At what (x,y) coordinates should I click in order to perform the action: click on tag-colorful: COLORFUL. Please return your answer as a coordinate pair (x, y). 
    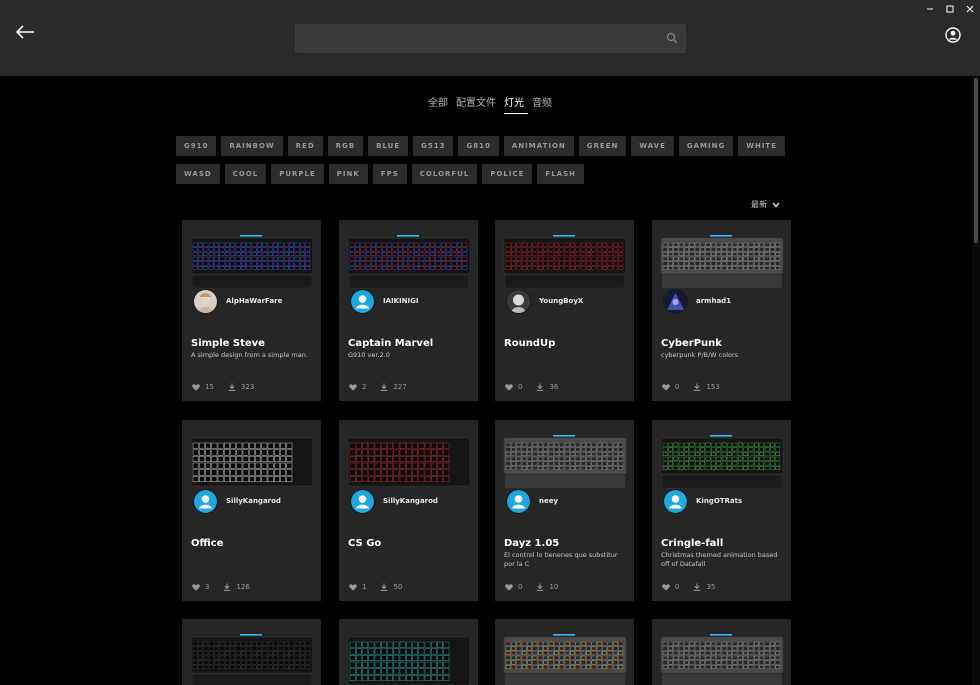
    Looking at the image, I should click on (444, 174).